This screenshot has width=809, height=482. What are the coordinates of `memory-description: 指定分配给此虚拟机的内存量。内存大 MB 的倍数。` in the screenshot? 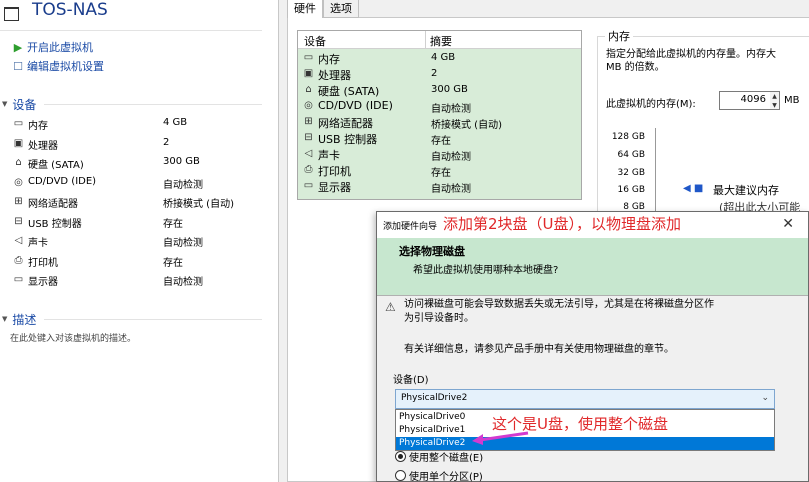 It's located at (691, 61).